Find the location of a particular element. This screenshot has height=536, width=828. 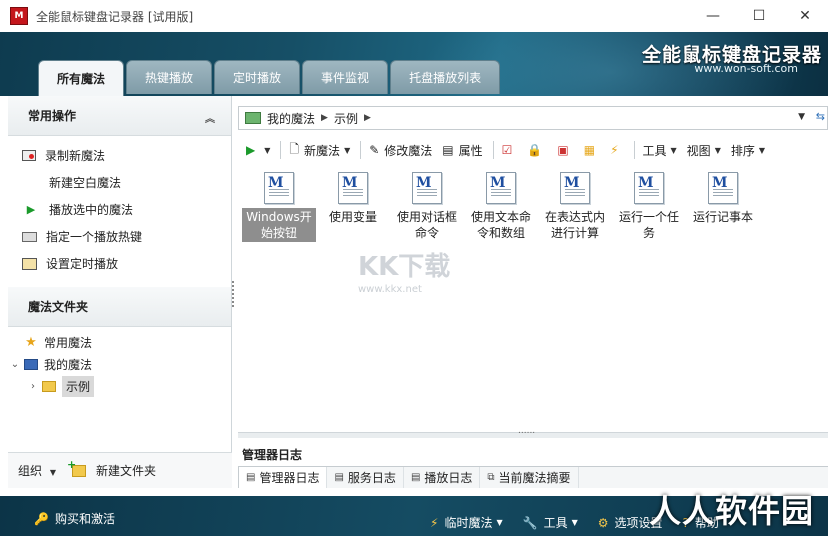

log-tab-manager: ▤ 管理器日志 is located at coordinates (283, 477).